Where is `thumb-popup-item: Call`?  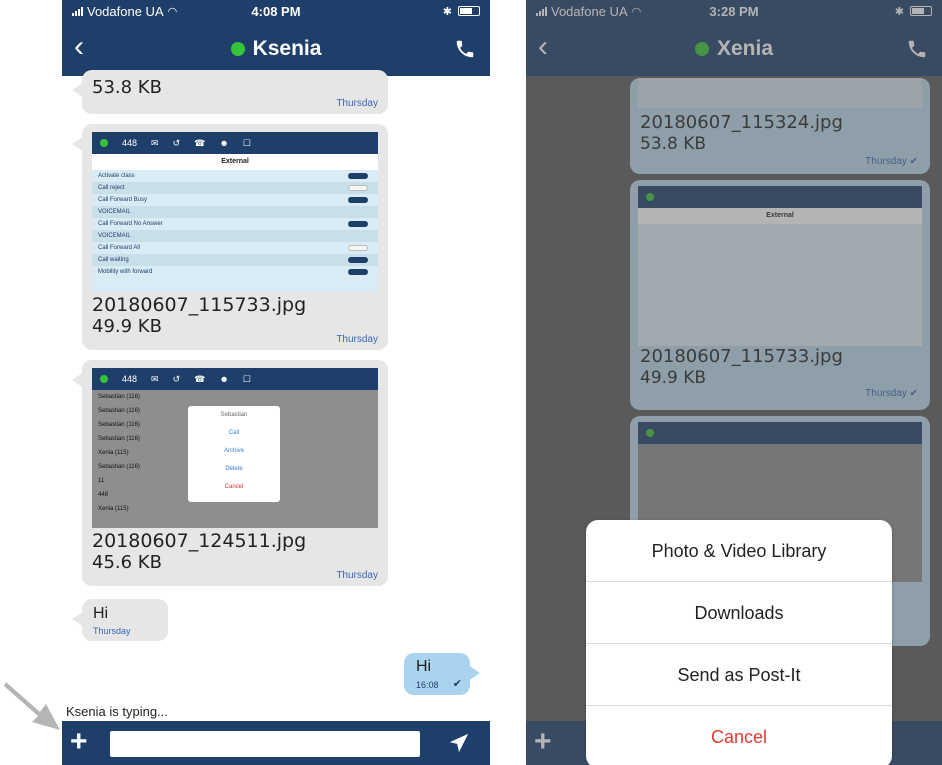 thumb-popup-item: Call is located at coordinates (234, 433).